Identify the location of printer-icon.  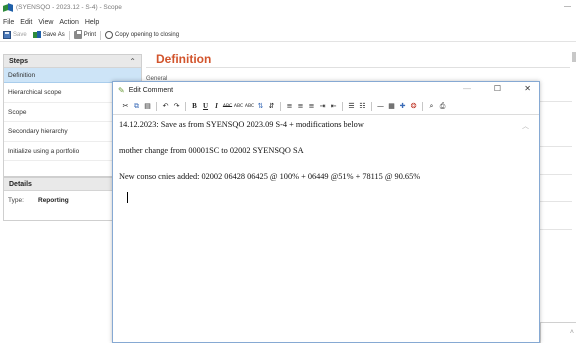
(77, 34).